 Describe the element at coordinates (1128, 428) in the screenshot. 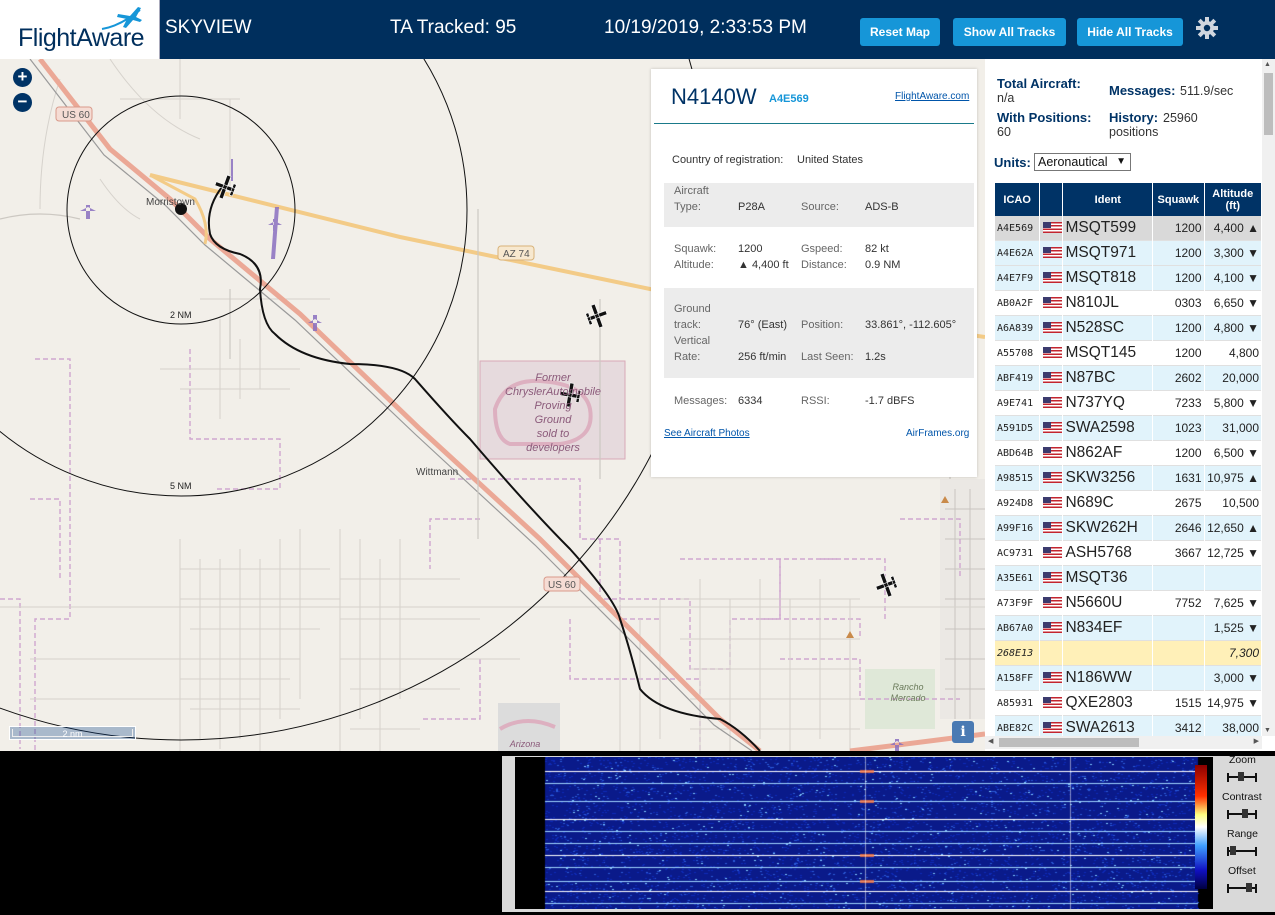

I see `aircraft-row: A591D5 SWA2598 1023 31,000` at that location.